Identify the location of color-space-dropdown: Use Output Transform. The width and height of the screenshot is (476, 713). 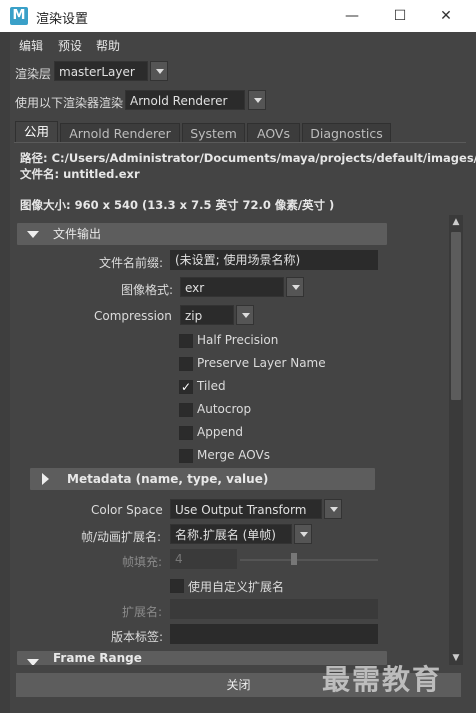
(246, 509).